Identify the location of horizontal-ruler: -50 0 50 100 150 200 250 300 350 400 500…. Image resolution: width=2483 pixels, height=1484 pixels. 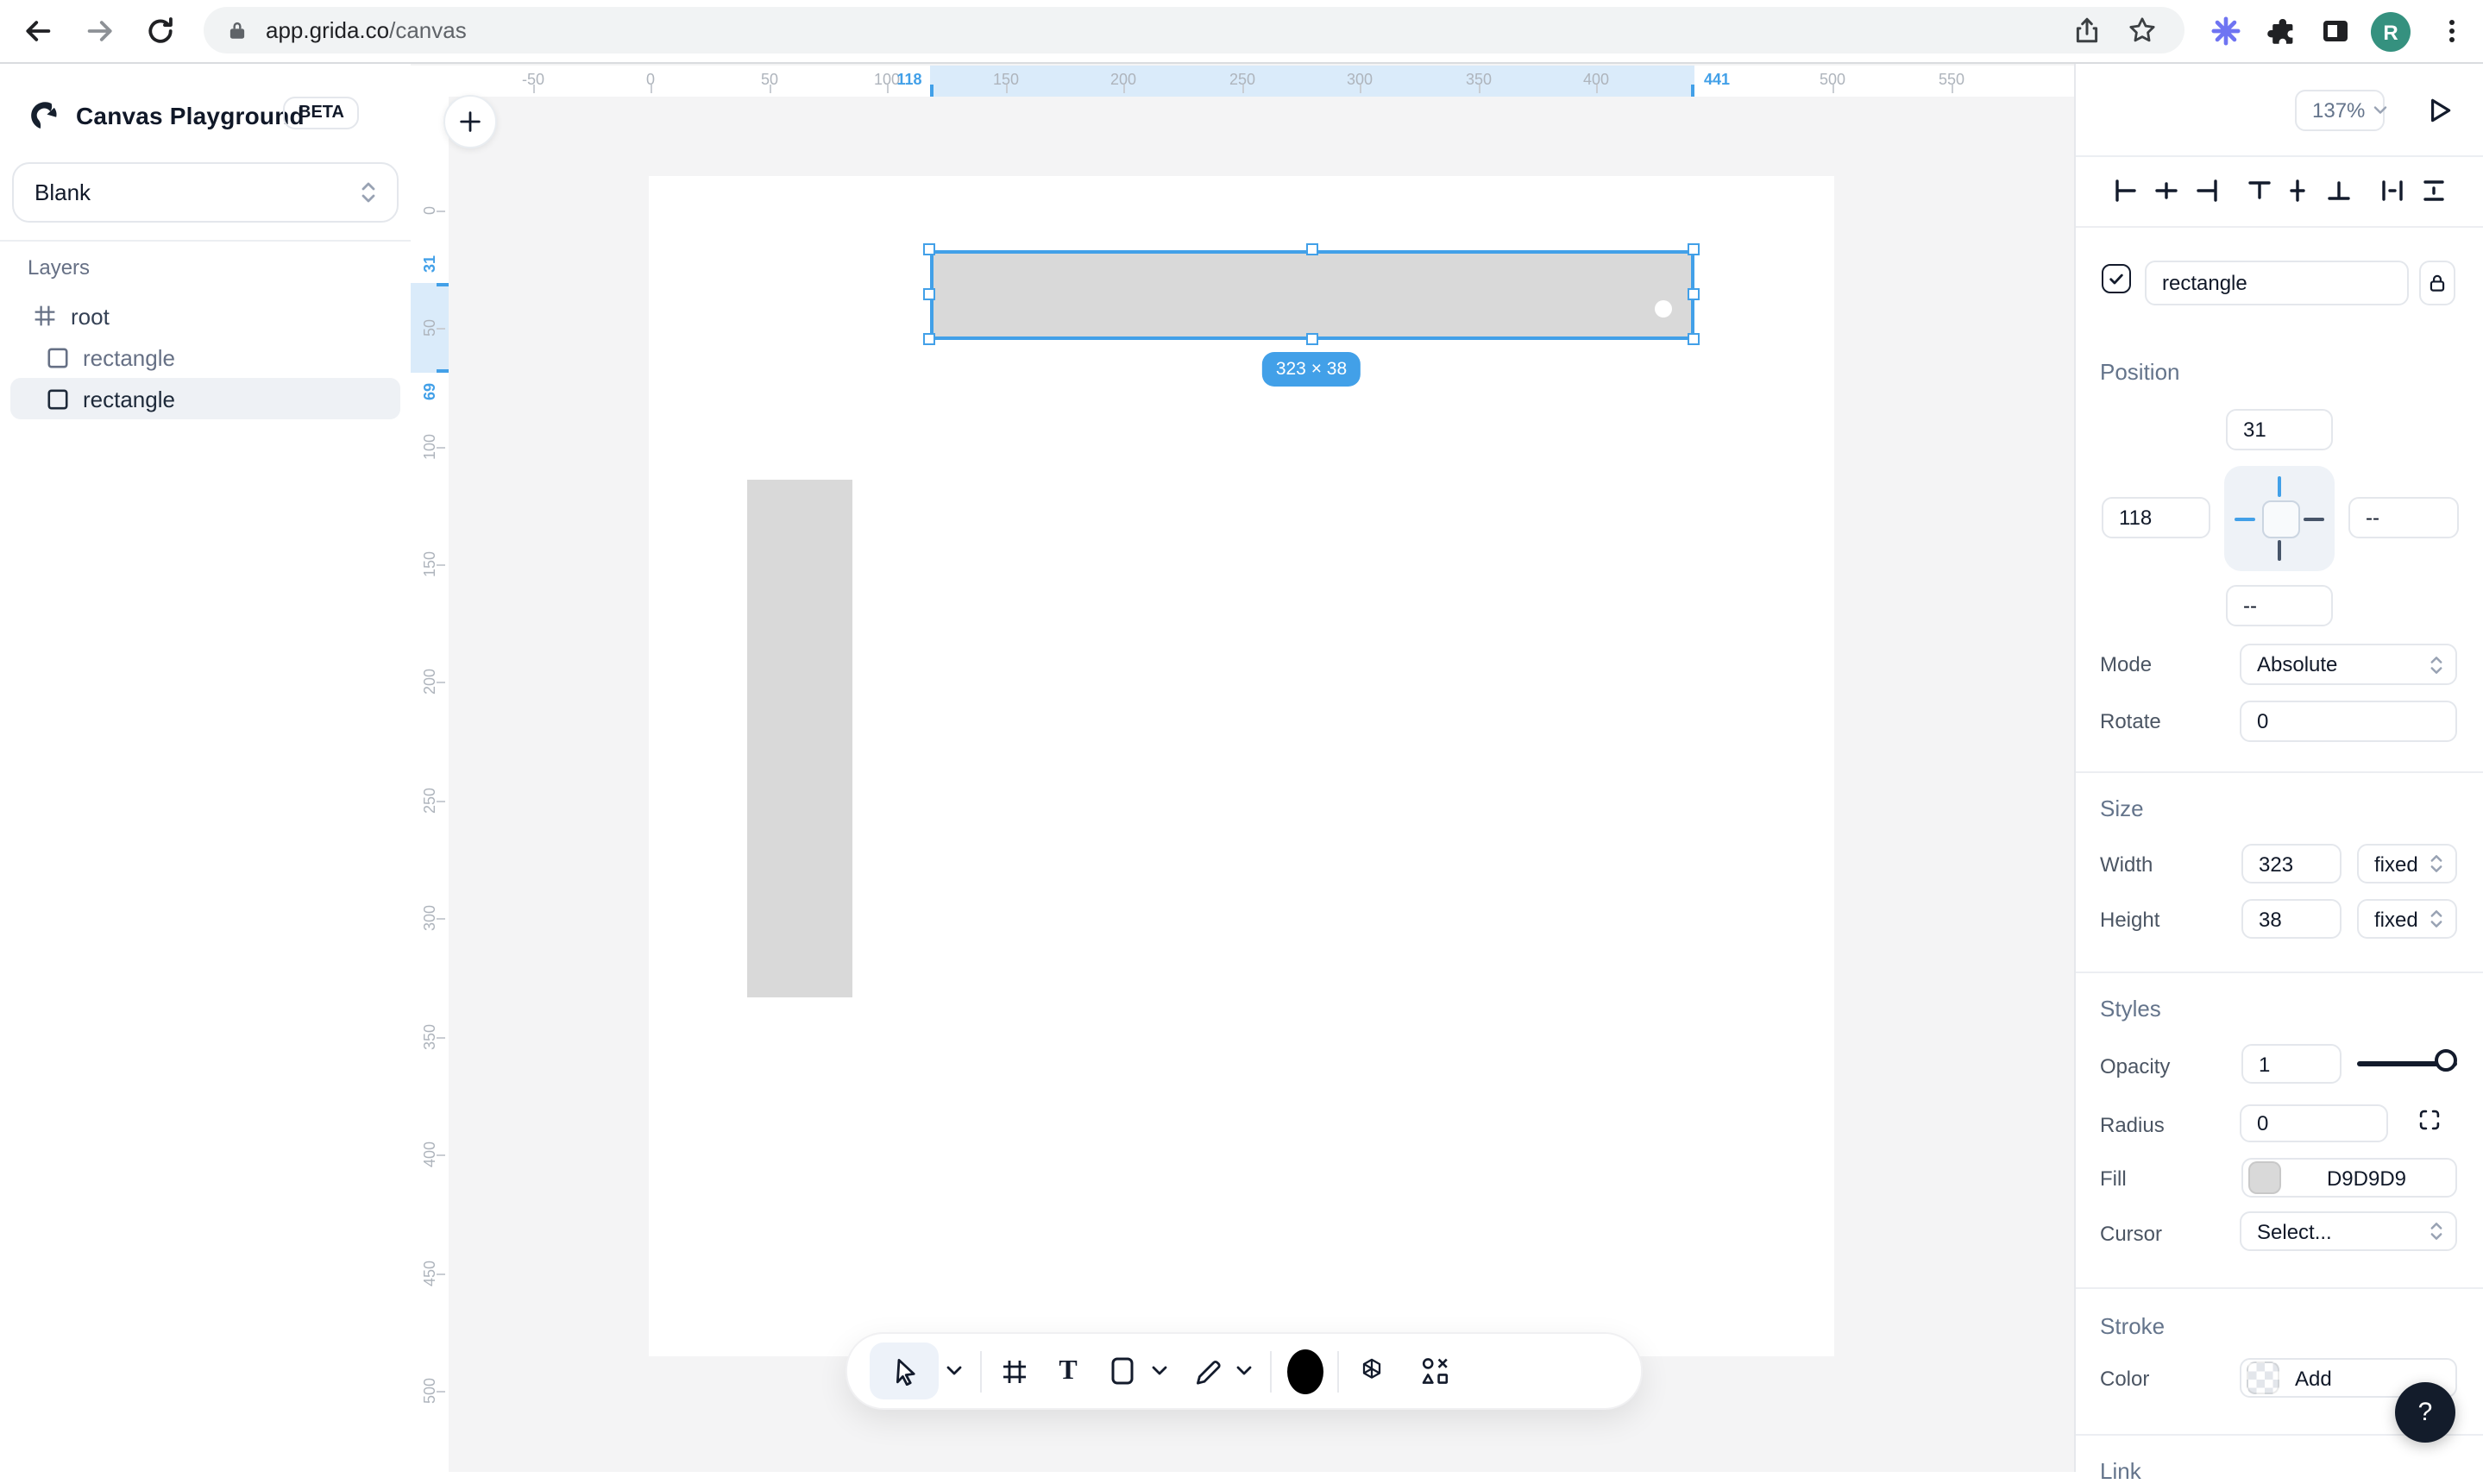
(1242, 81).